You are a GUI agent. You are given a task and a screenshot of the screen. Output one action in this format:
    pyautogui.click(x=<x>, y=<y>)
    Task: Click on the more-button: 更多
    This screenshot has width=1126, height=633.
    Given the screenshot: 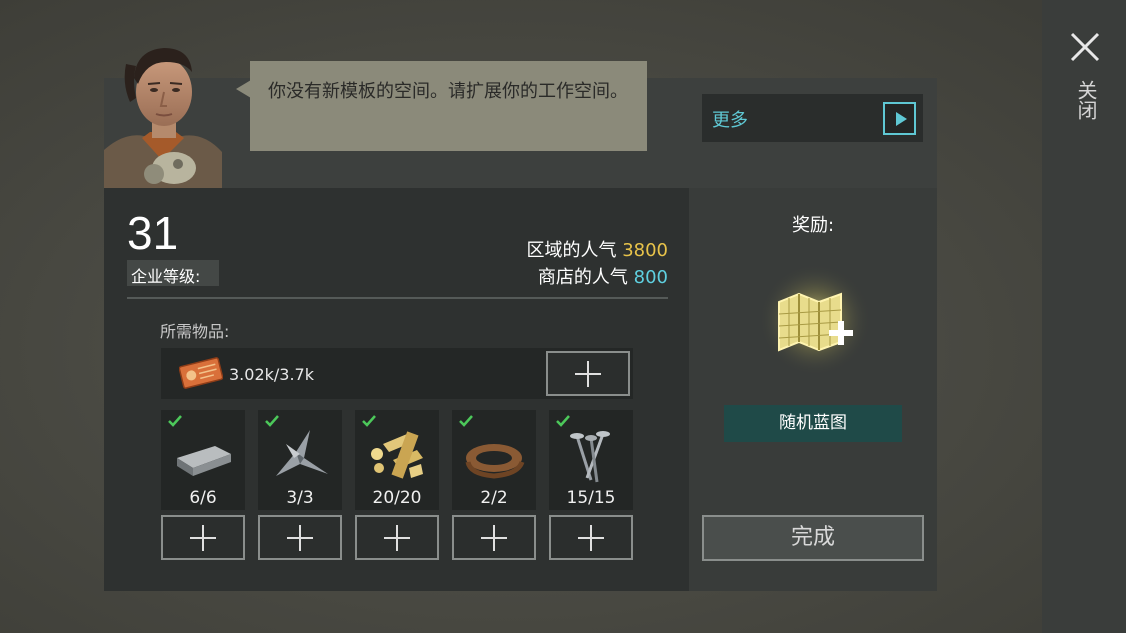 What is the action you would take?
    pyautogui.click(x=812, y=118)
    